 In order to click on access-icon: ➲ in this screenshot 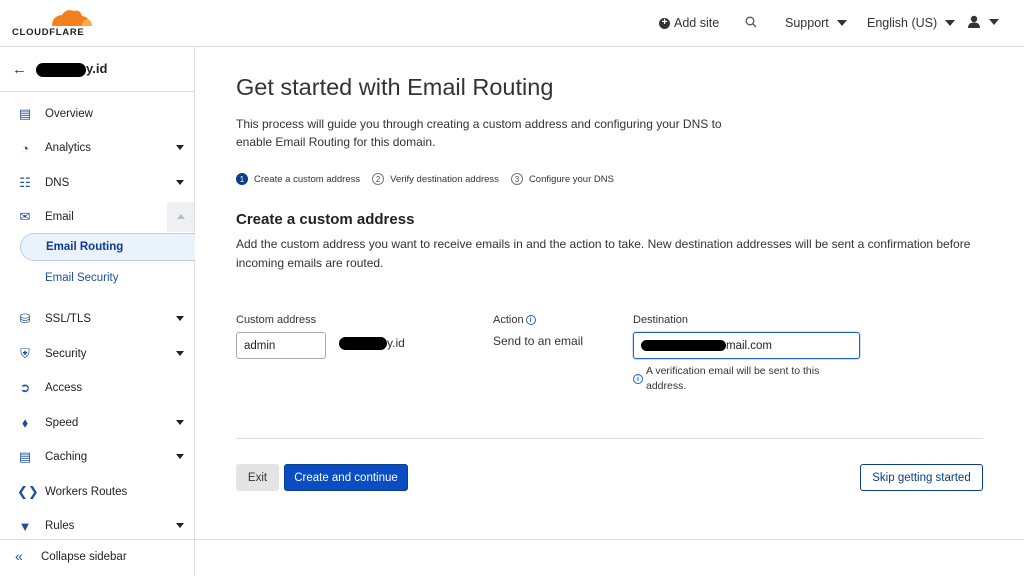, I will do `click(25, 387)`.